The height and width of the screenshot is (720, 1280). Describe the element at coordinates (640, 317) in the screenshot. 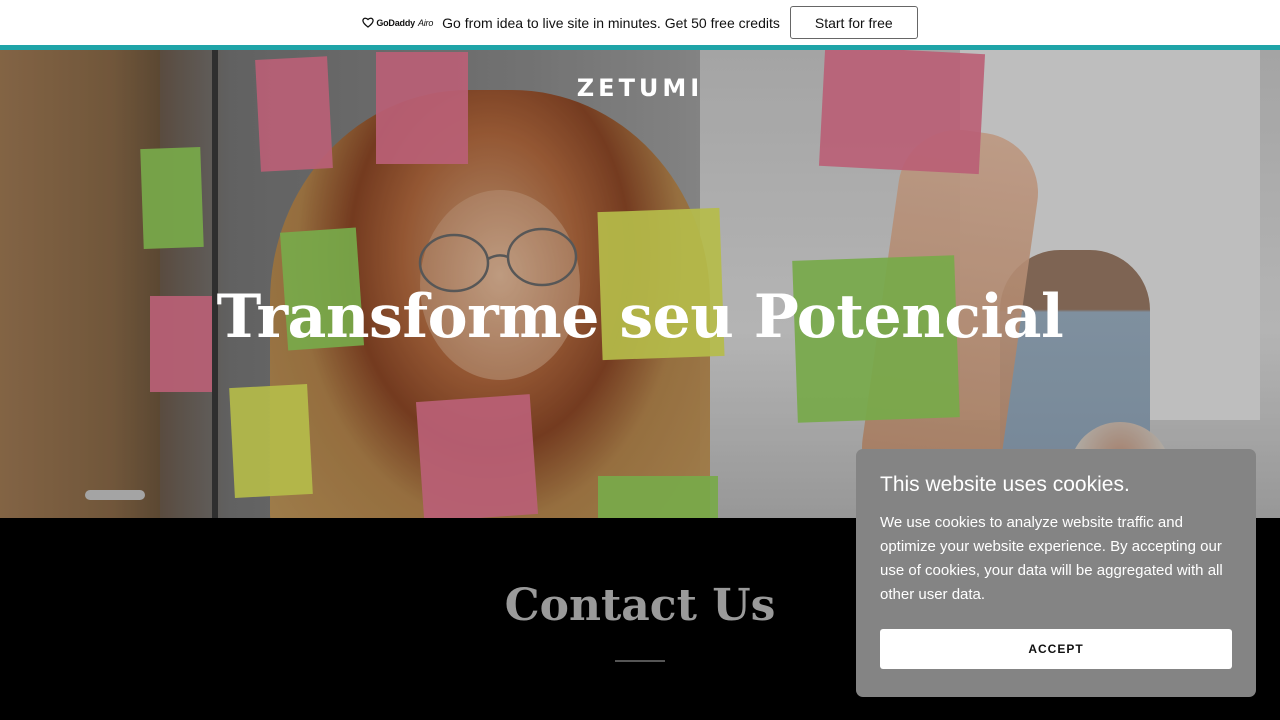

I see `hero-title: Transforme seu Potencial` at that location.